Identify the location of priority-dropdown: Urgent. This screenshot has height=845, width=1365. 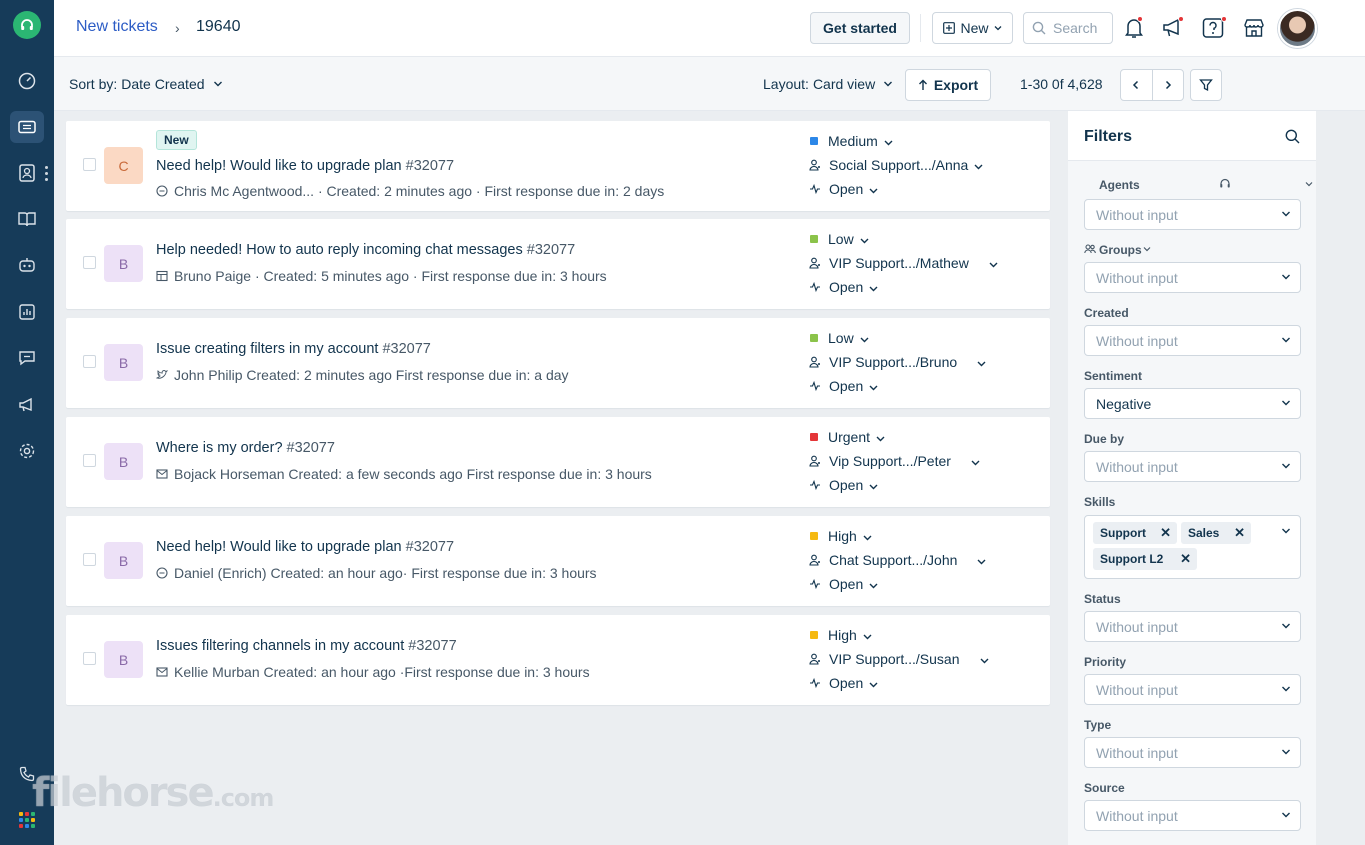
(847, 437).